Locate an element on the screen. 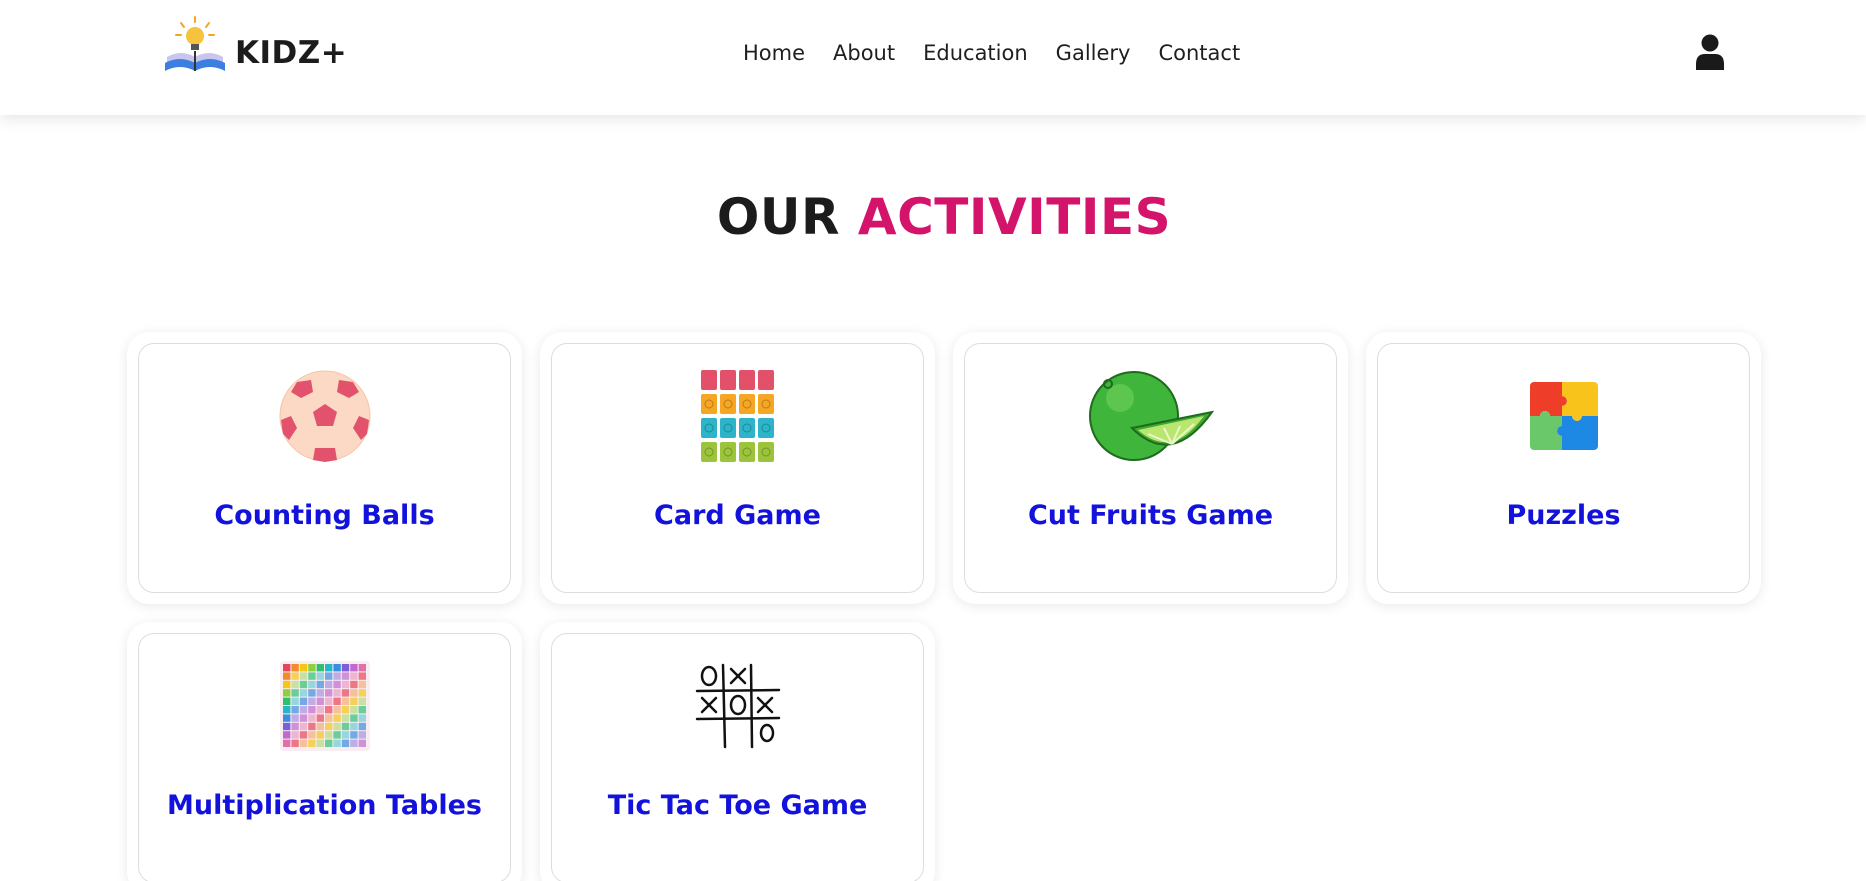  section-title: OUR ACTIVITIES is located at coordinates (933, 217).